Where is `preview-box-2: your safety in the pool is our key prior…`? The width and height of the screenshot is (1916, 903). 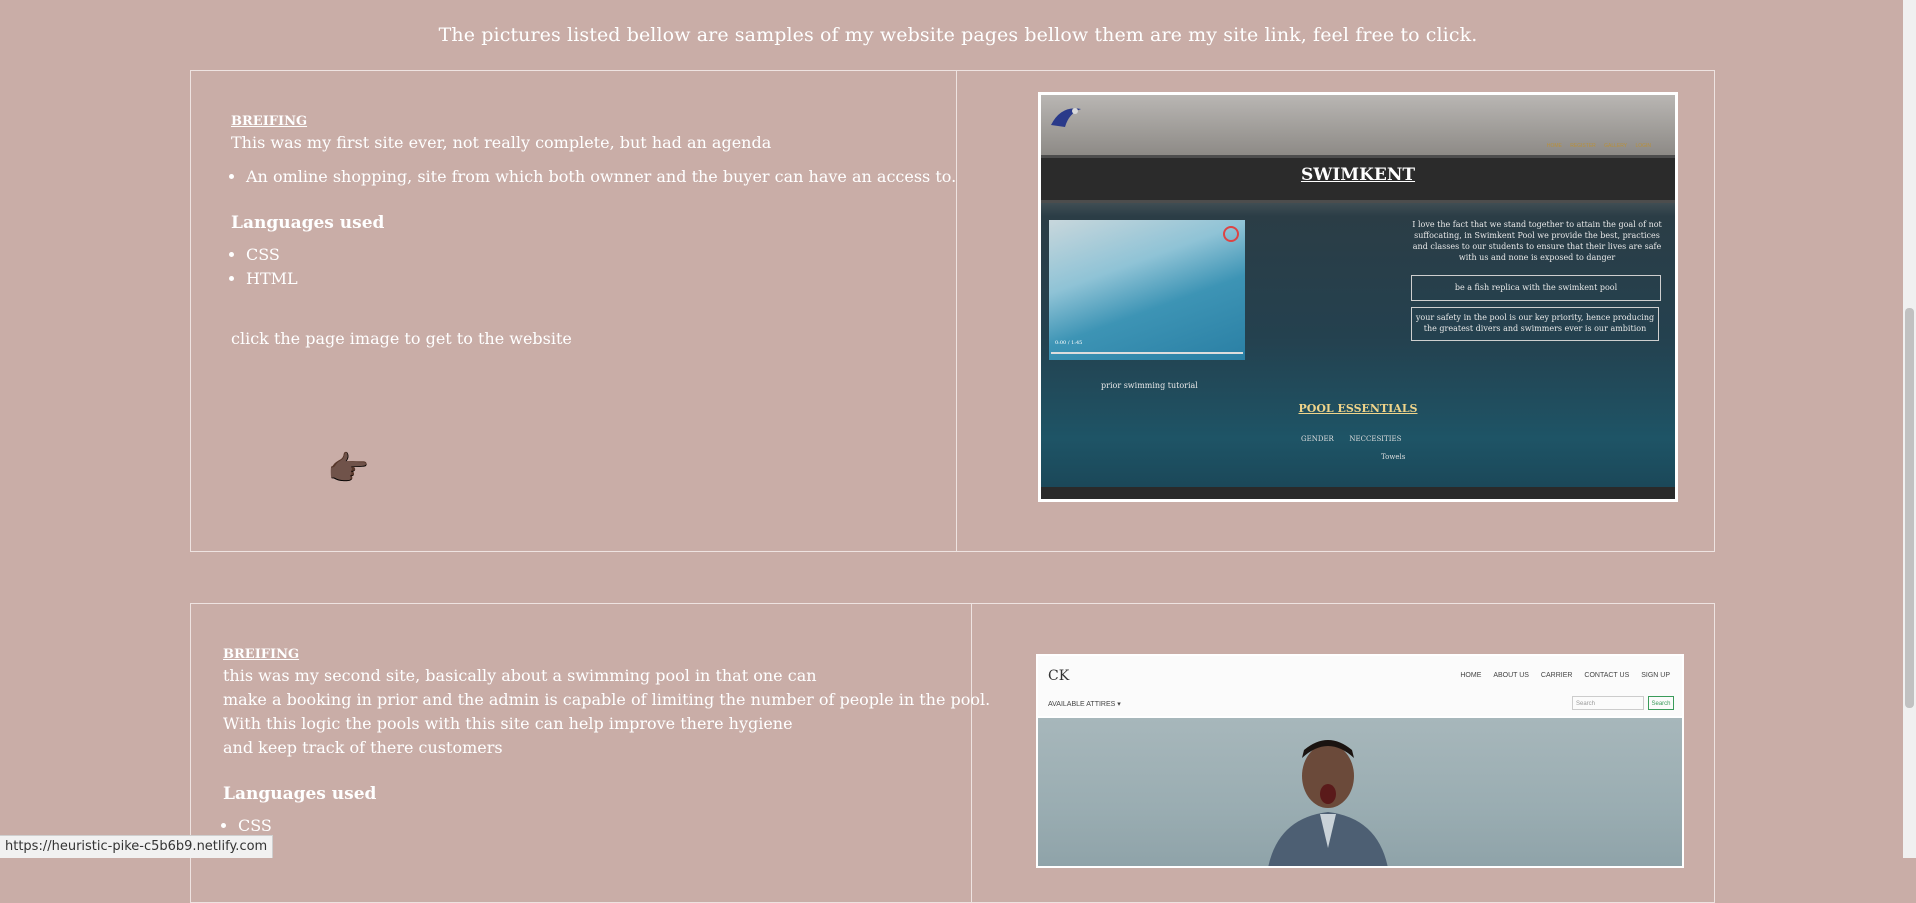
preview-box-2: your safety in the pool is our key prior… is located at coordinates (1535, 324).